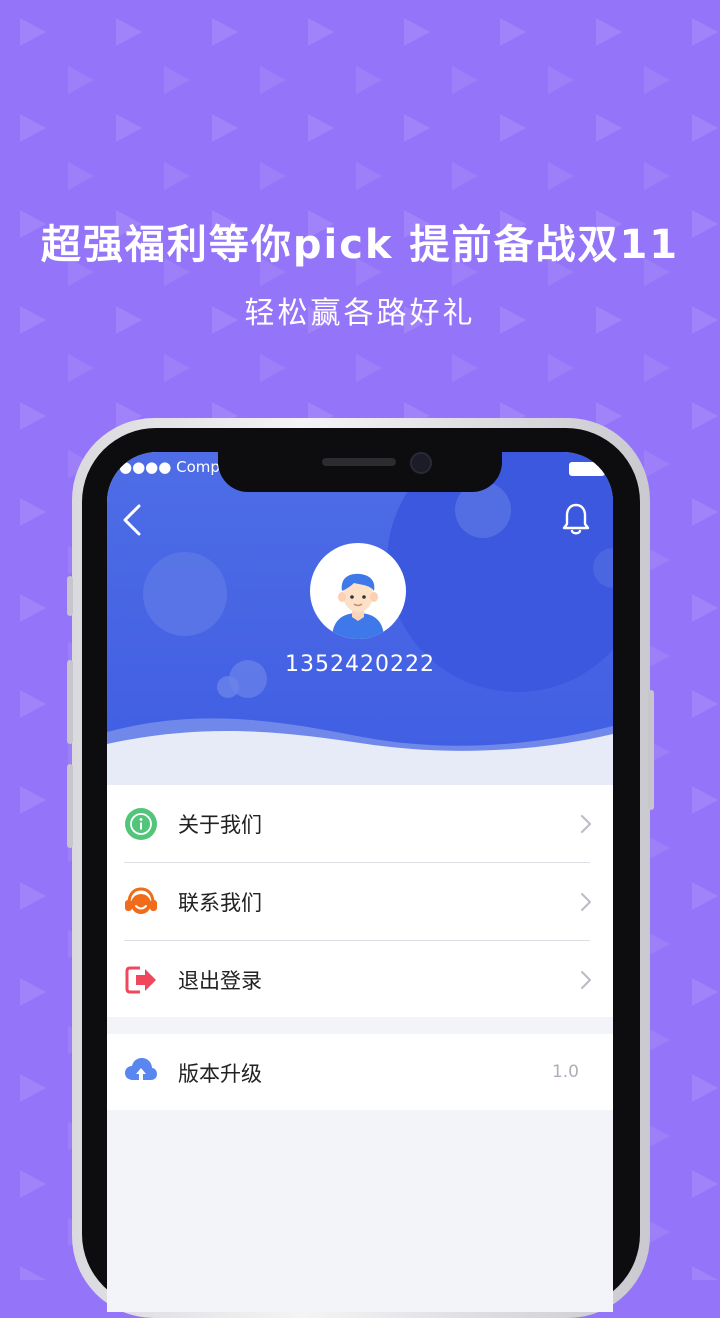 This screenshot has width=720, height=1318. I want to click on menu-item-contact-us: 联系我们, so click(360, 901).